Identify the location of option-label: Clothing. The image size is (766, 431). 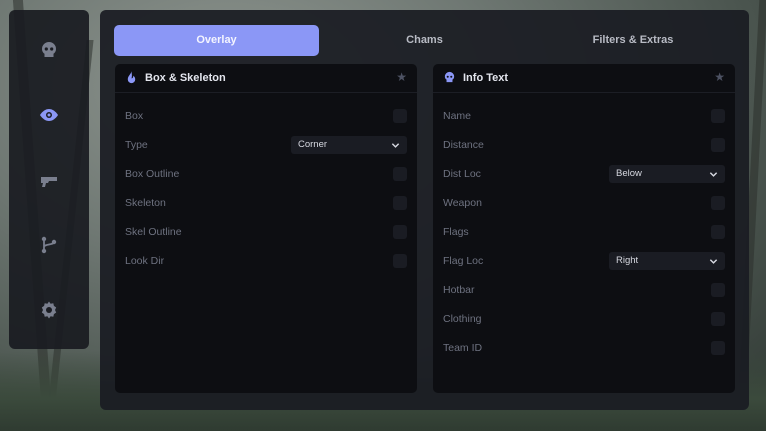
(462, 319).